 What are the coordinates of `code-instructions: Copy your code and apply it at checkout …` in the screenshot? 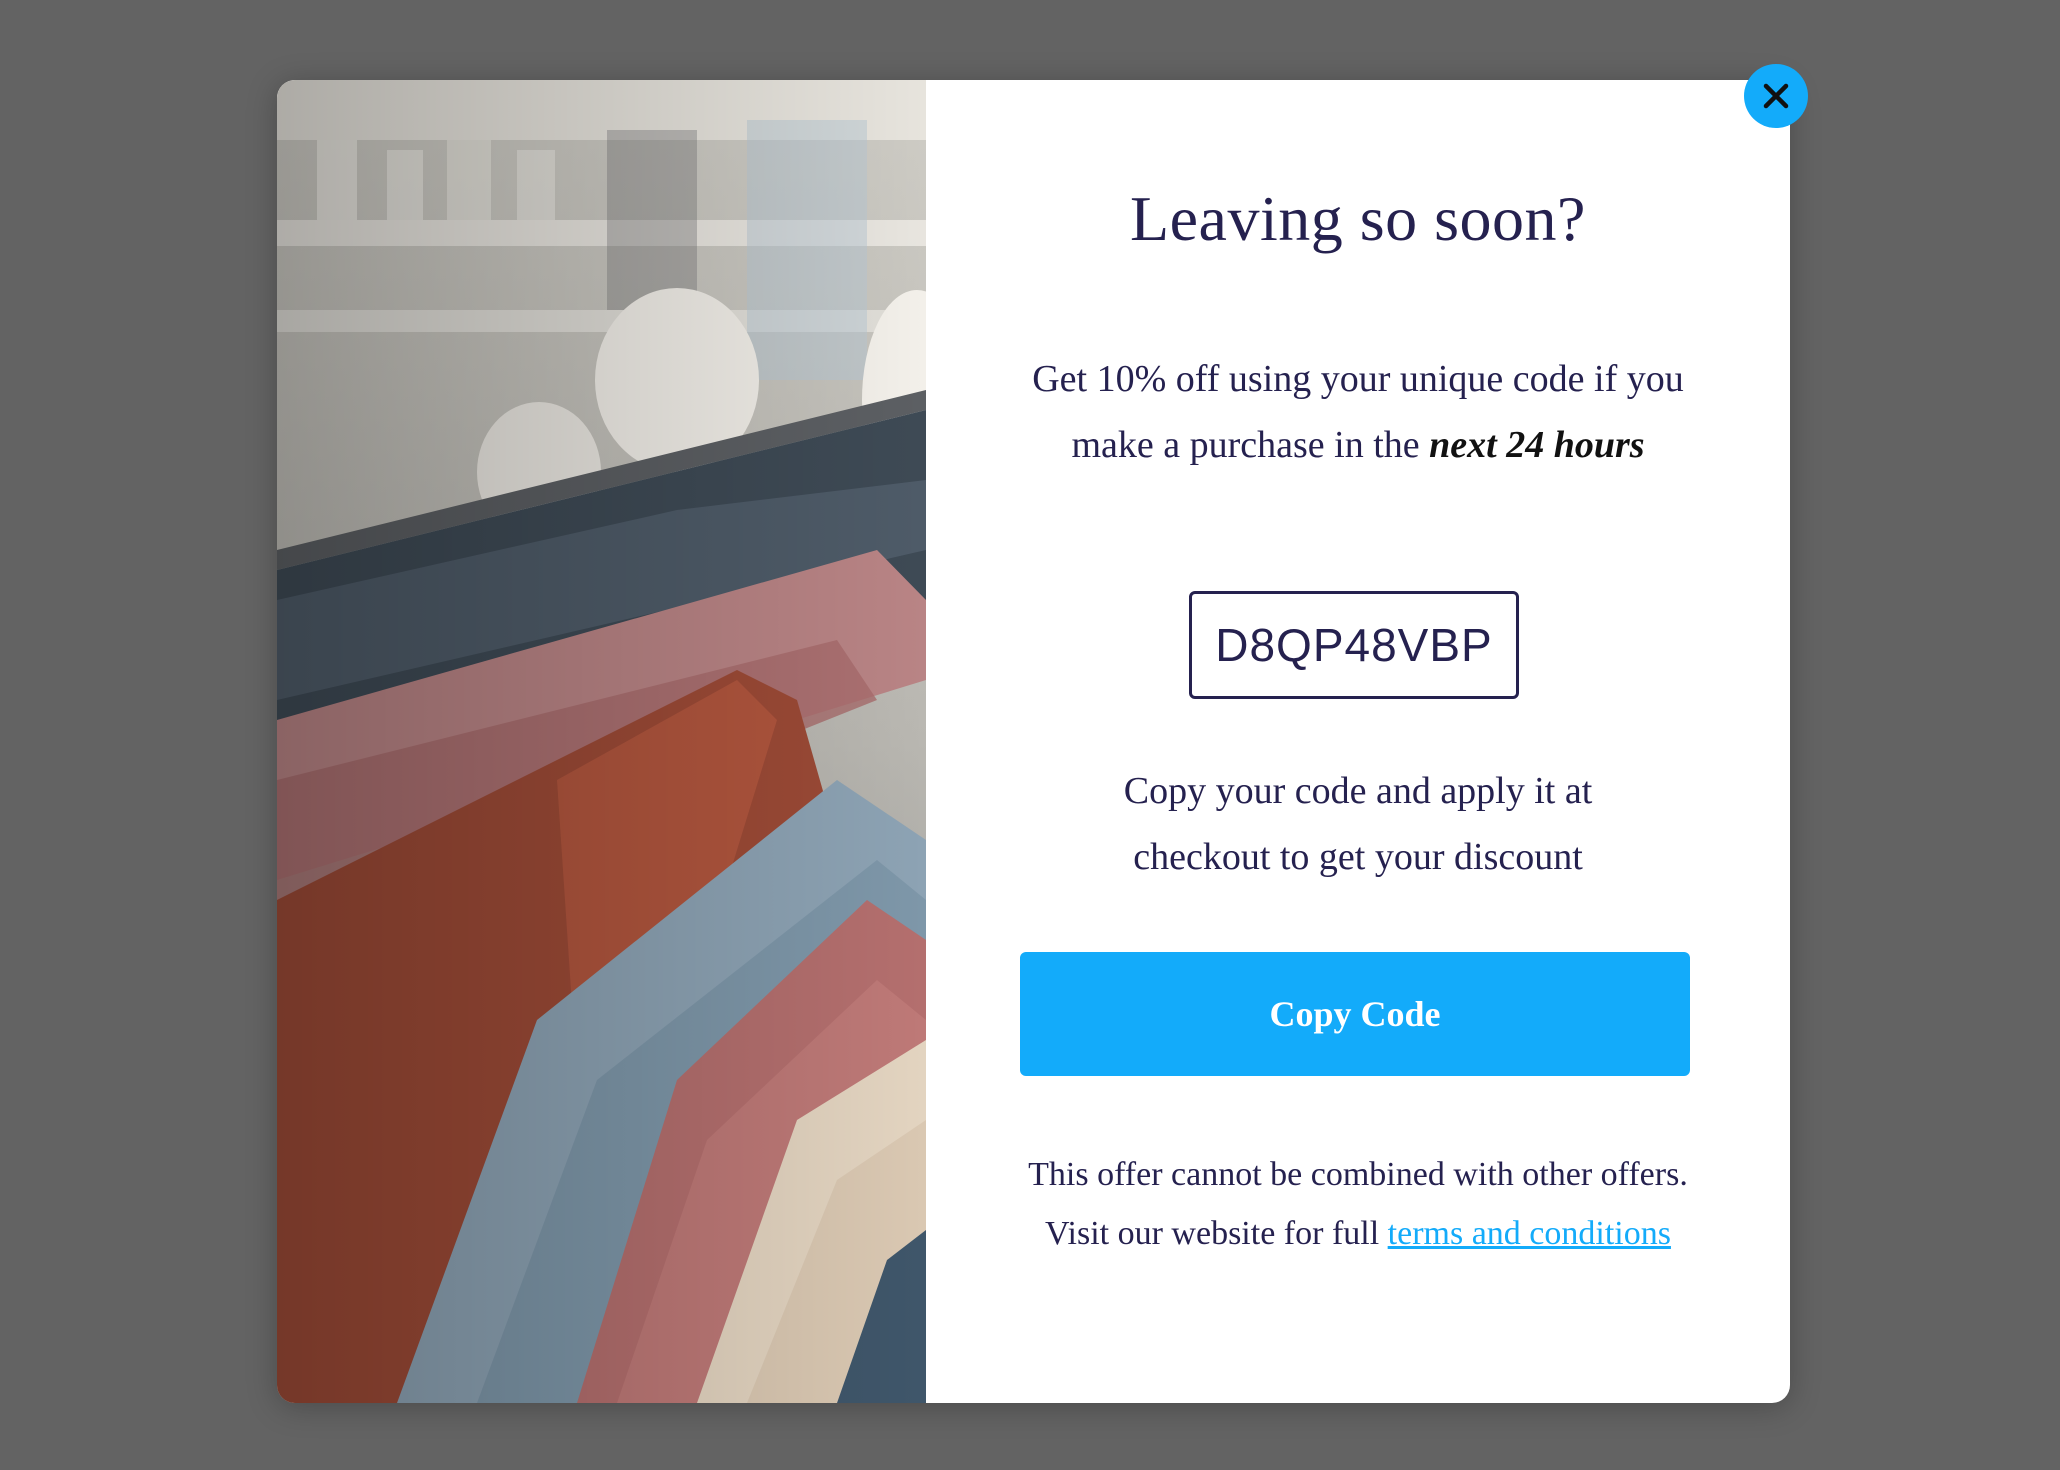 It's located at (1358, 824).